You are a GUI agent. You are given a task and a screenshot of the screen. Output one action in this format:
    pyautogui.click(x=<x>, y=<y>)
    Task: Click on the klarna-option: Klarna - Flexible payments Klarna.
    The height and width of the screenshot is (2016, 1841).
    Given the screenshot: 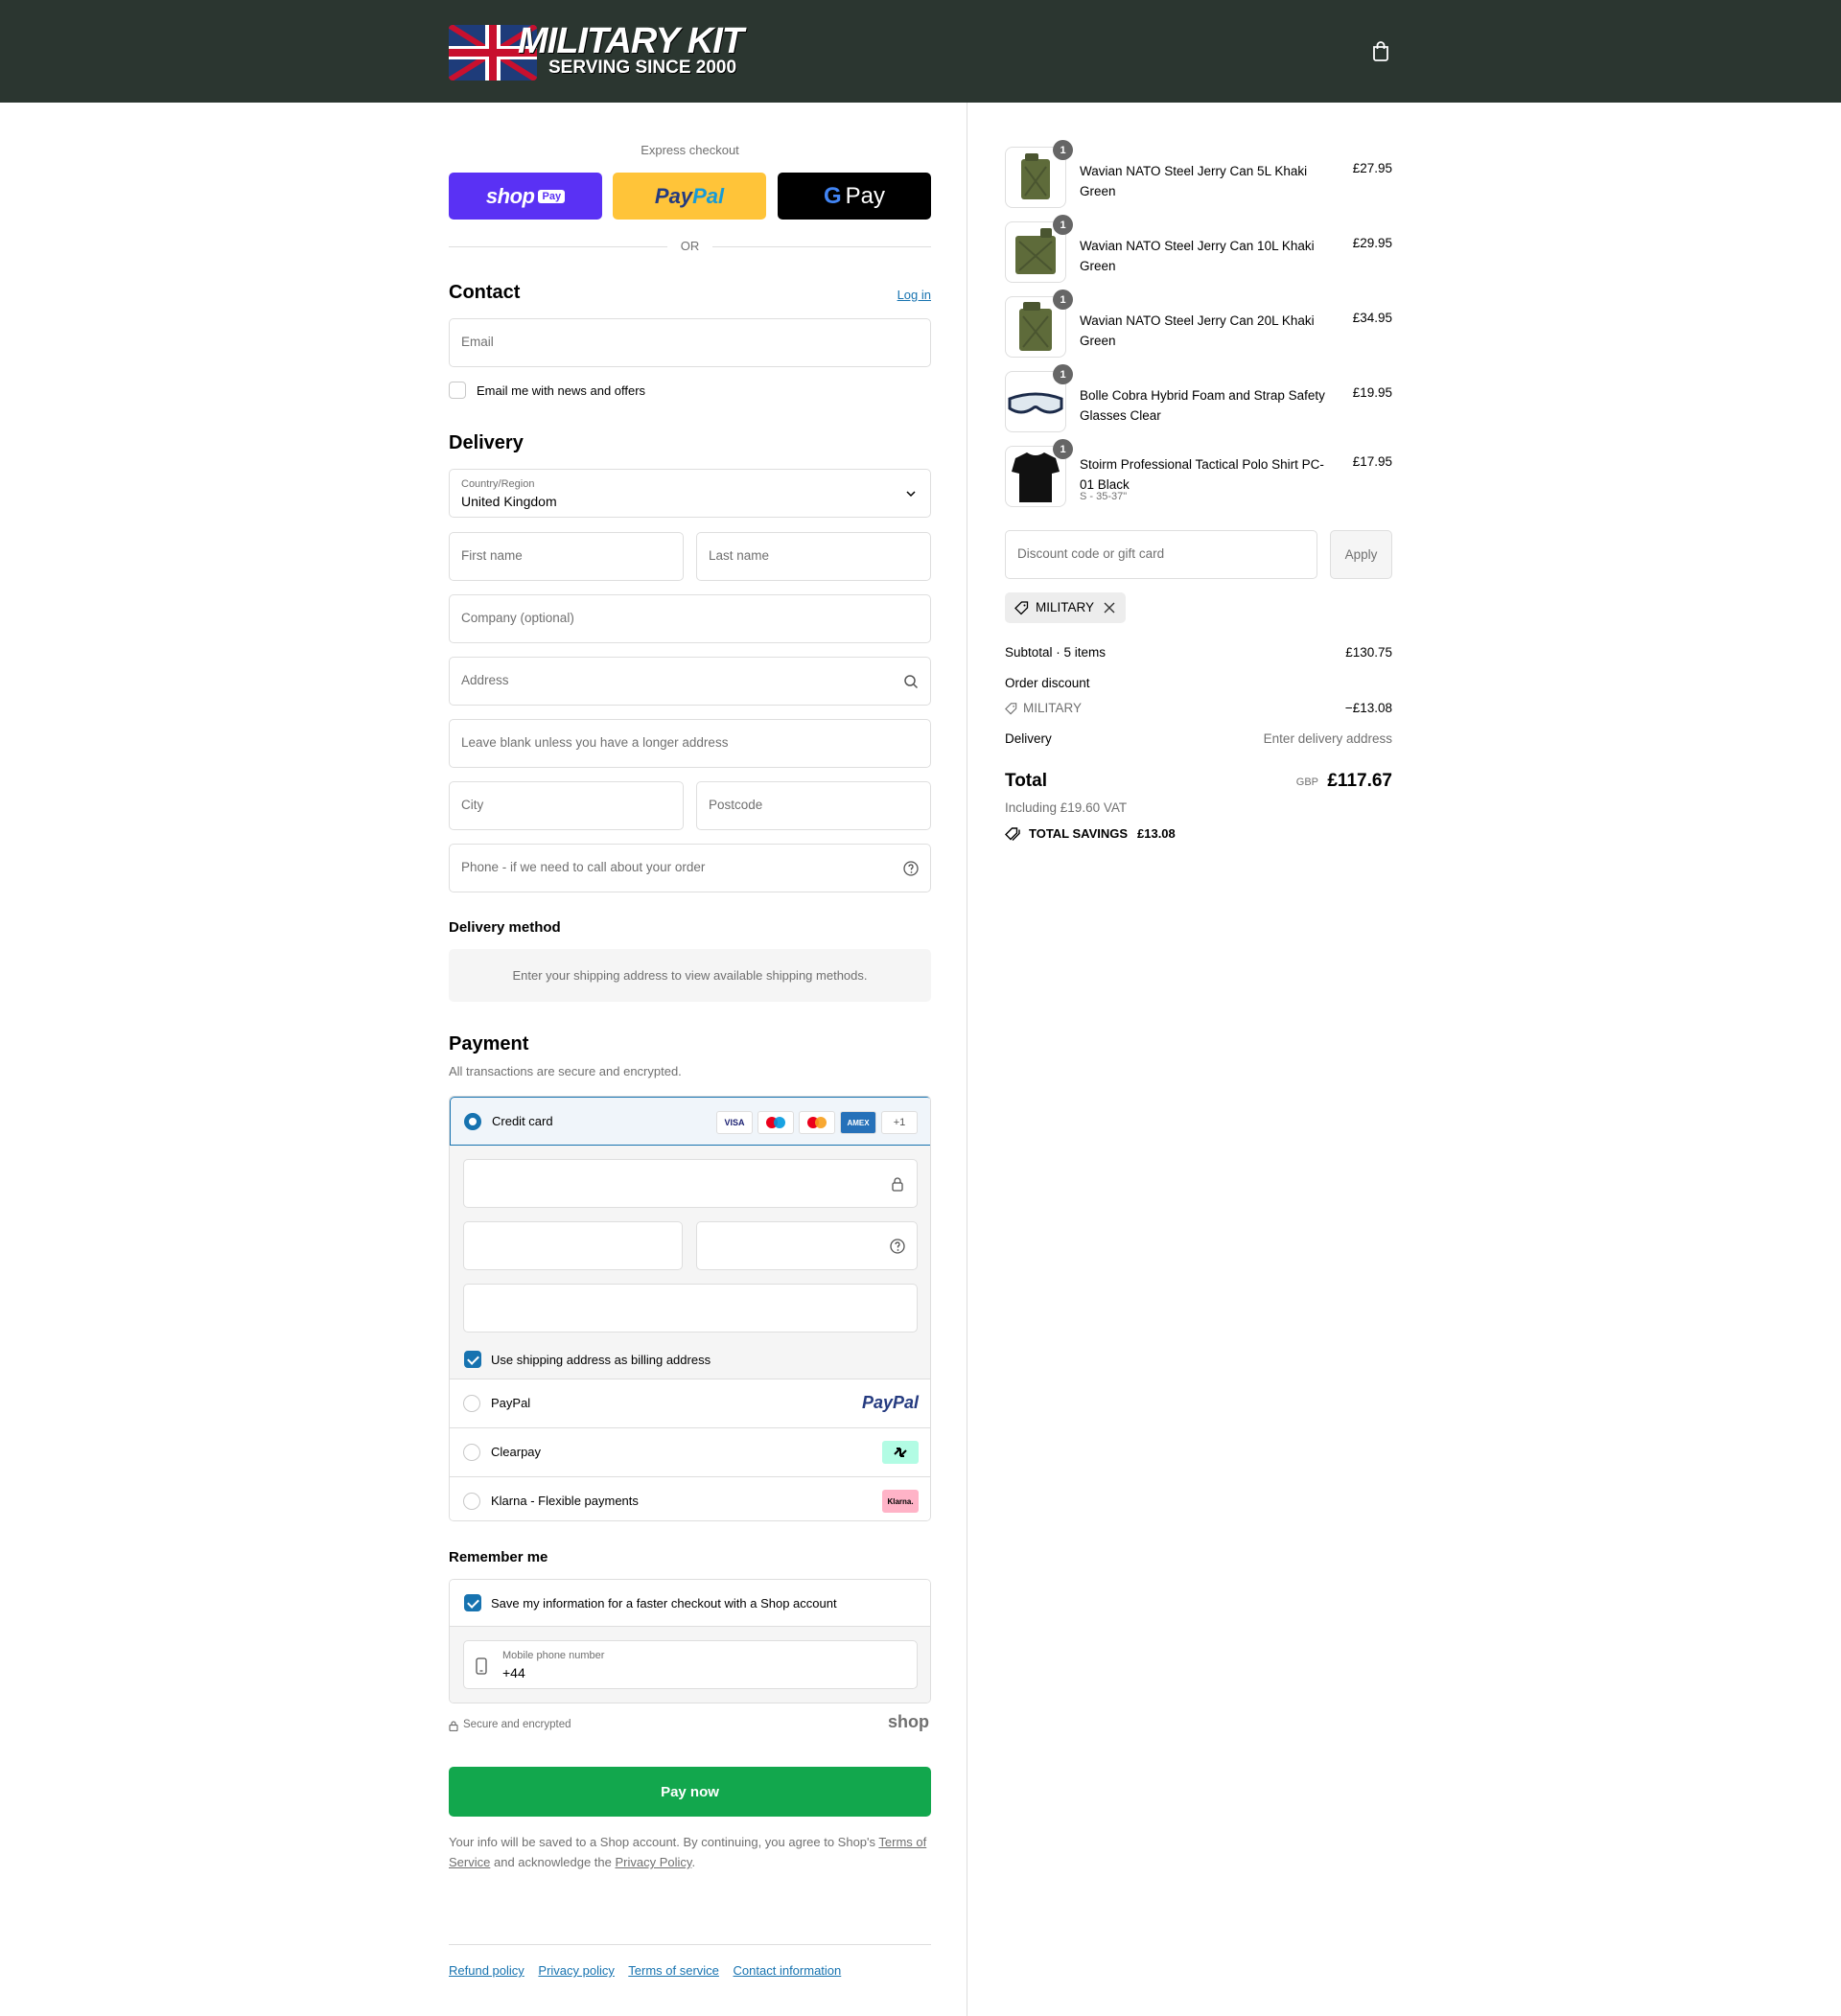 What is the action you would take?
    pyautogui.click(x=690, y=1498)
    